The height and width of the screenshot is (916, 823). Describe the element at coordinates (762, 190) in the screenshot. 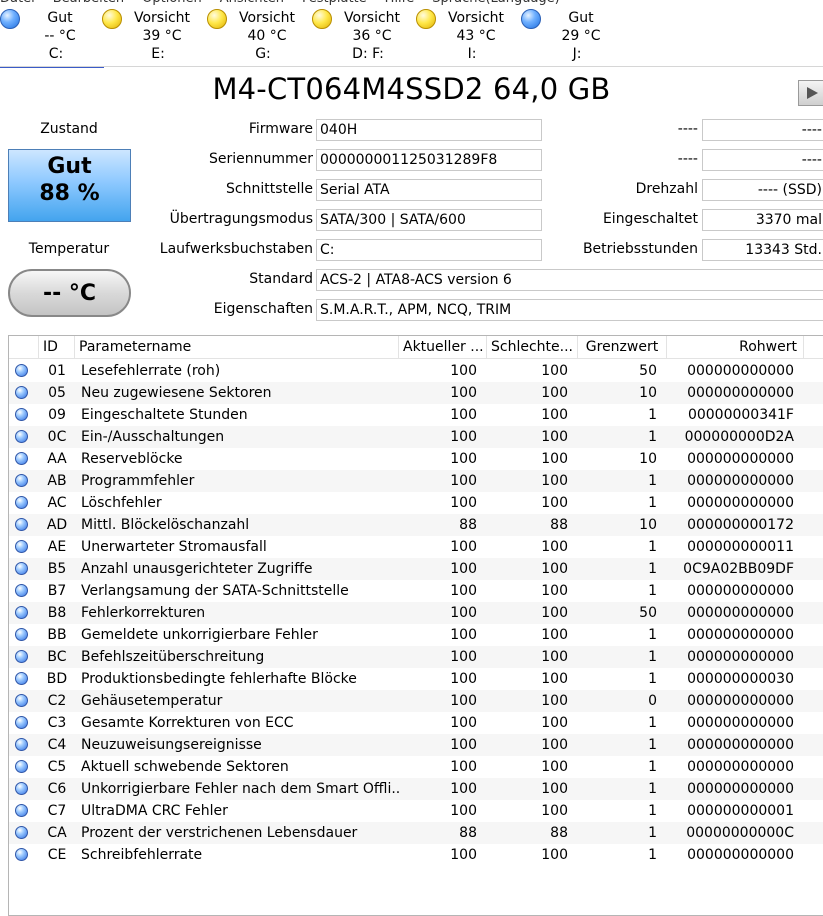

I see `rotation-rate-field: ---- (SSD)` at that location.